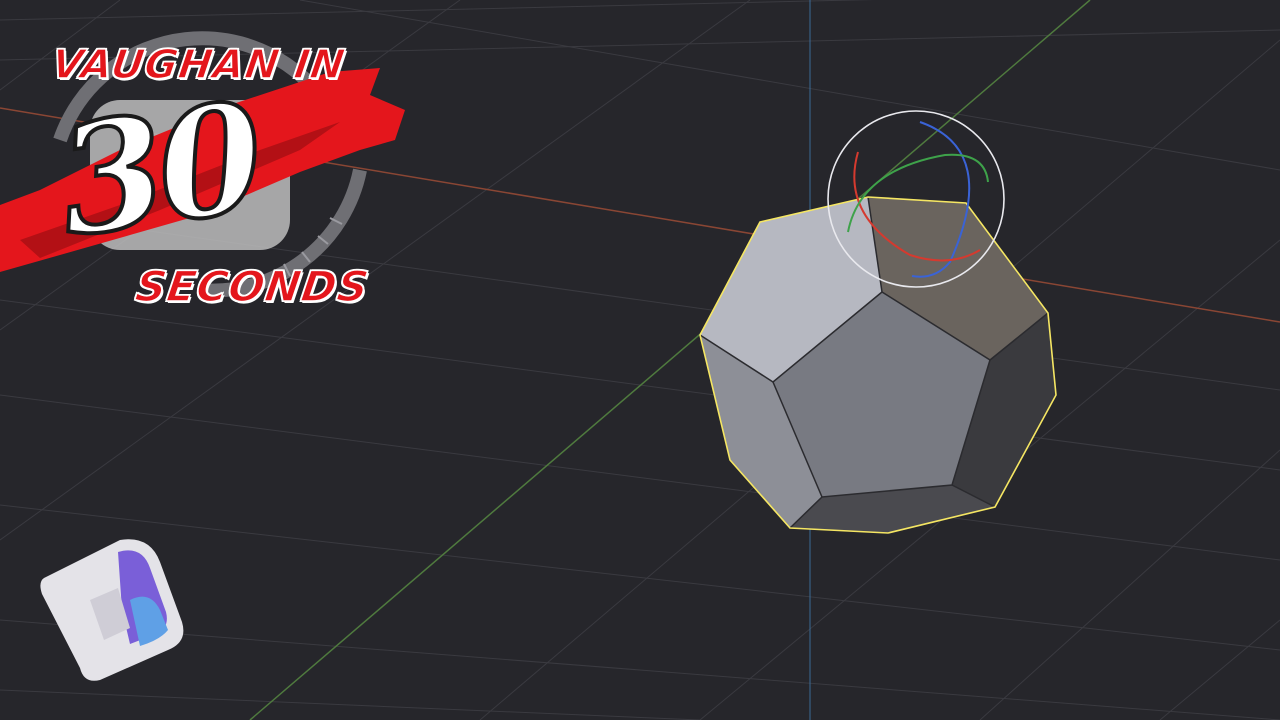  Describe the element at coordinates (112, 610) in the screenshot. I see `p-app-icon` at that location.